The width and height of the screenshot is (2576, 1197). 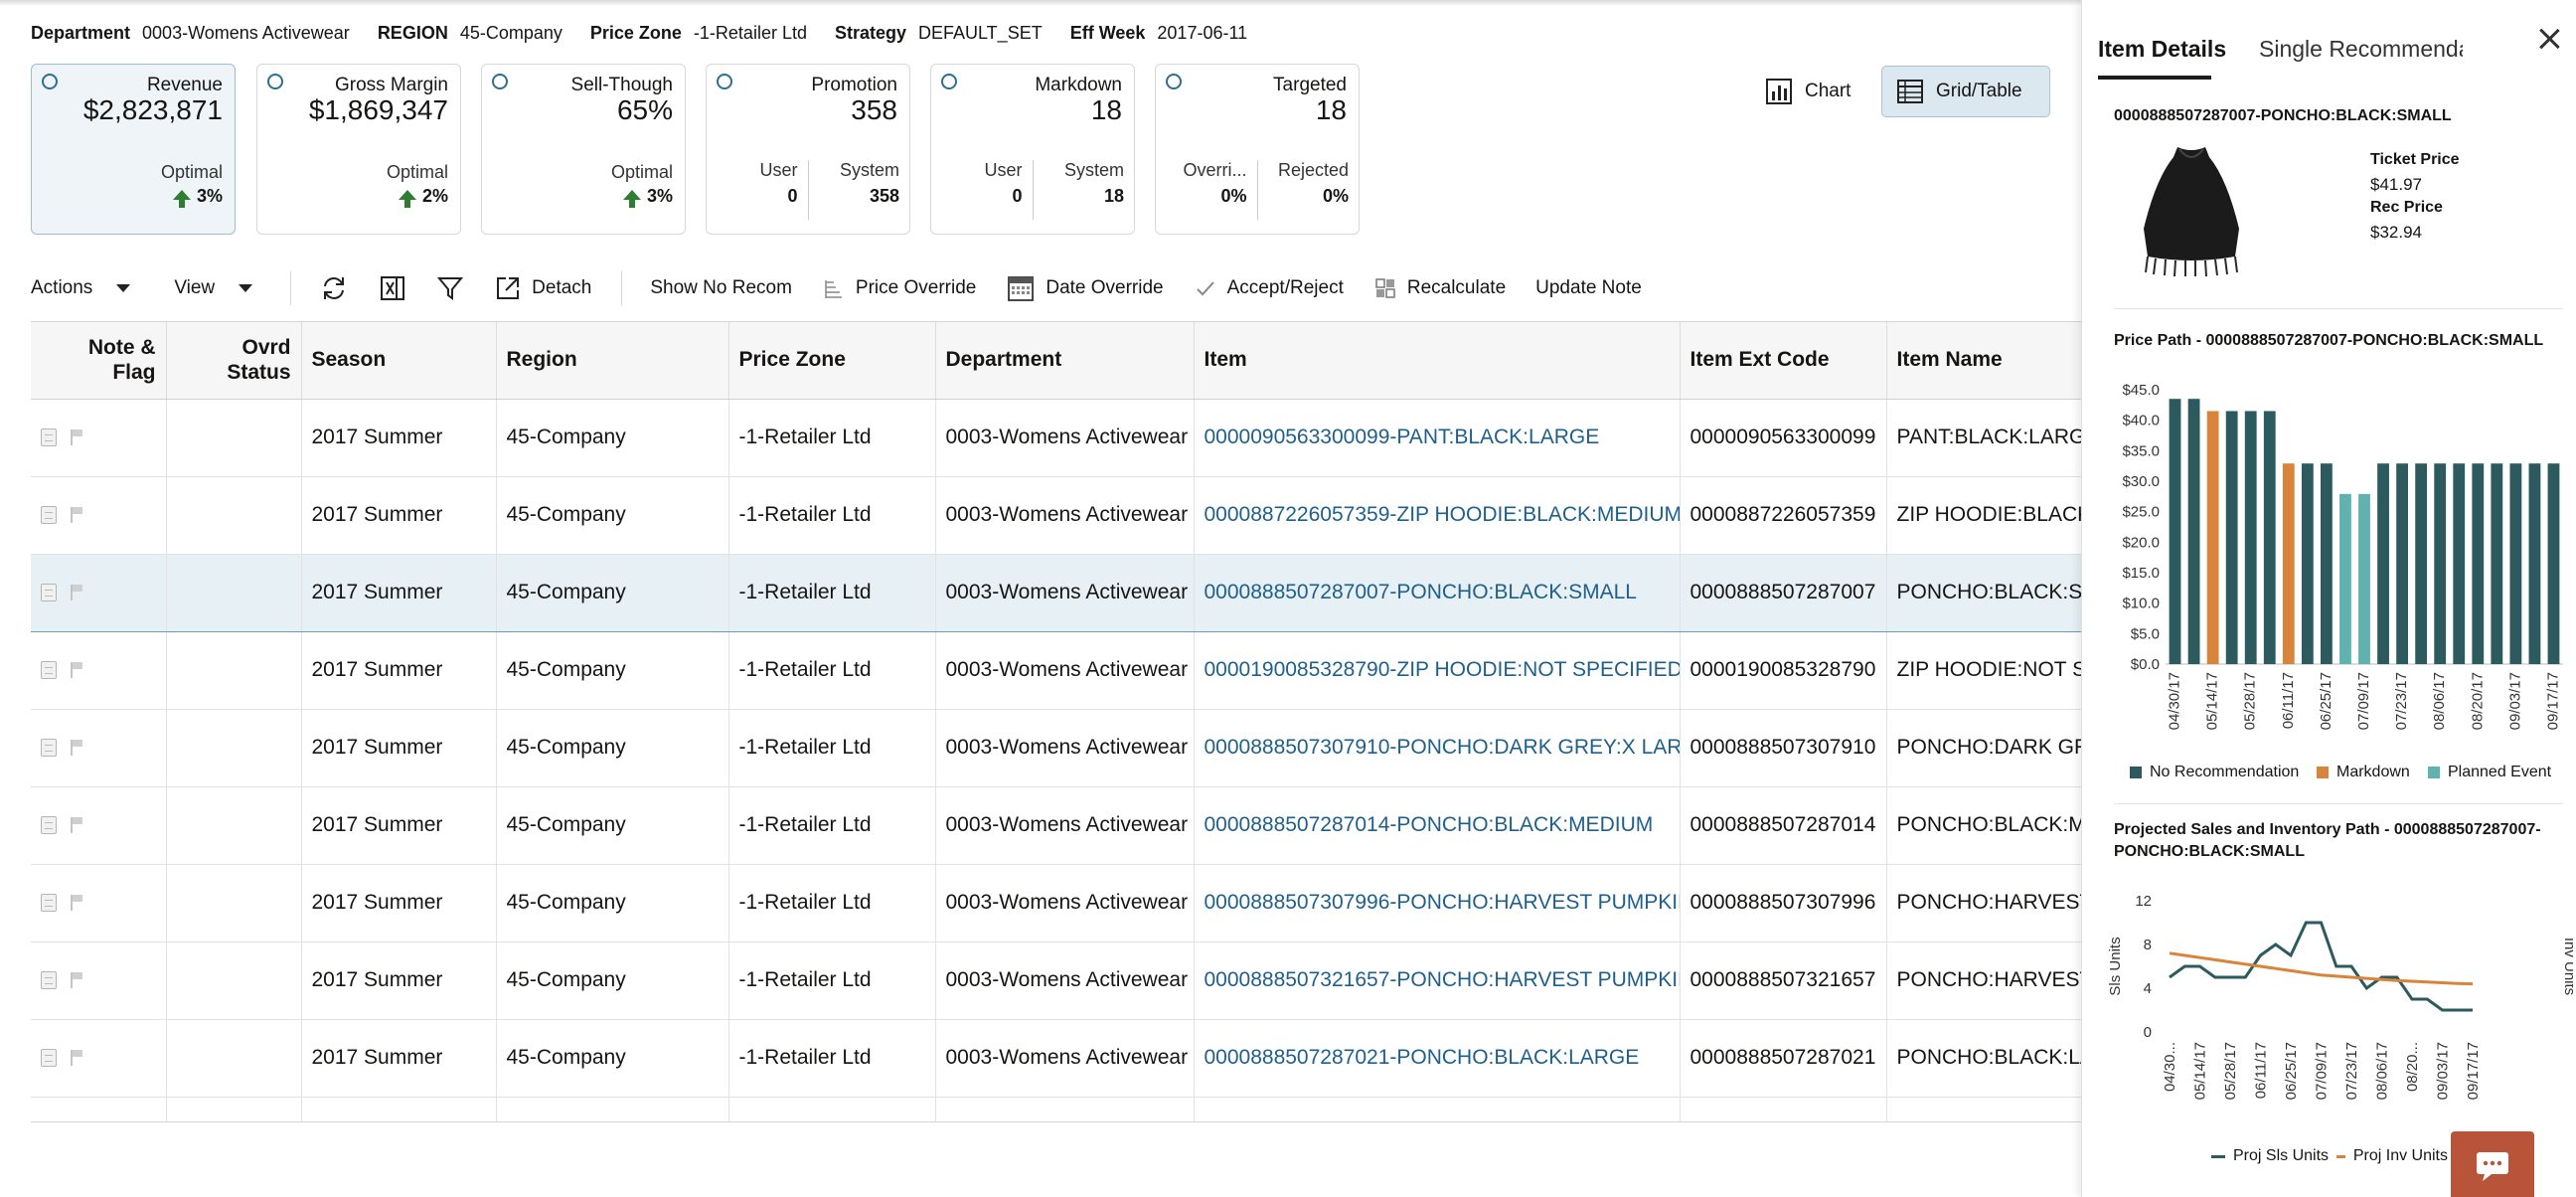 What do you see at coordinates (1965, 91) in the screenshot?
I see `grid-view-button: Grid/Table` at bounding box center [1965, 91].